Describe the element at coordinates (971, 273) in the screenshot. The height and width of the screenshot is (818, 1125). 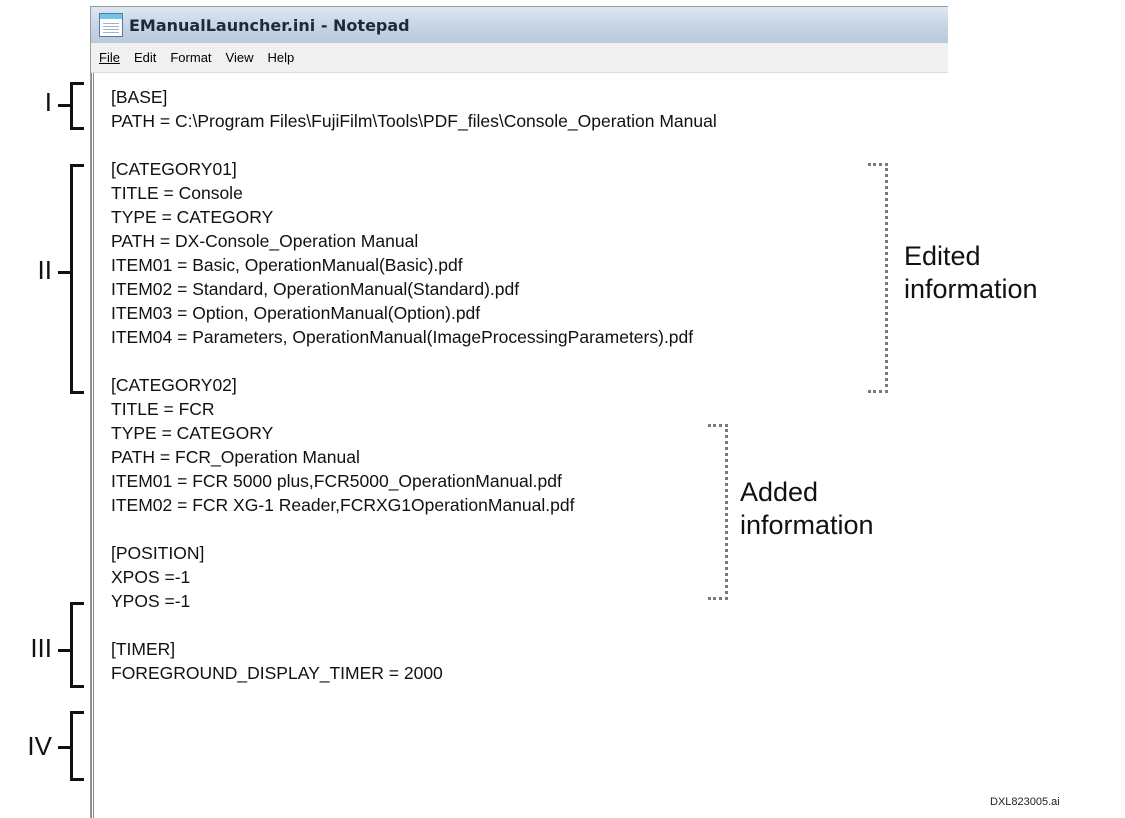
I see `edited-information-note: Edited information` at that location.